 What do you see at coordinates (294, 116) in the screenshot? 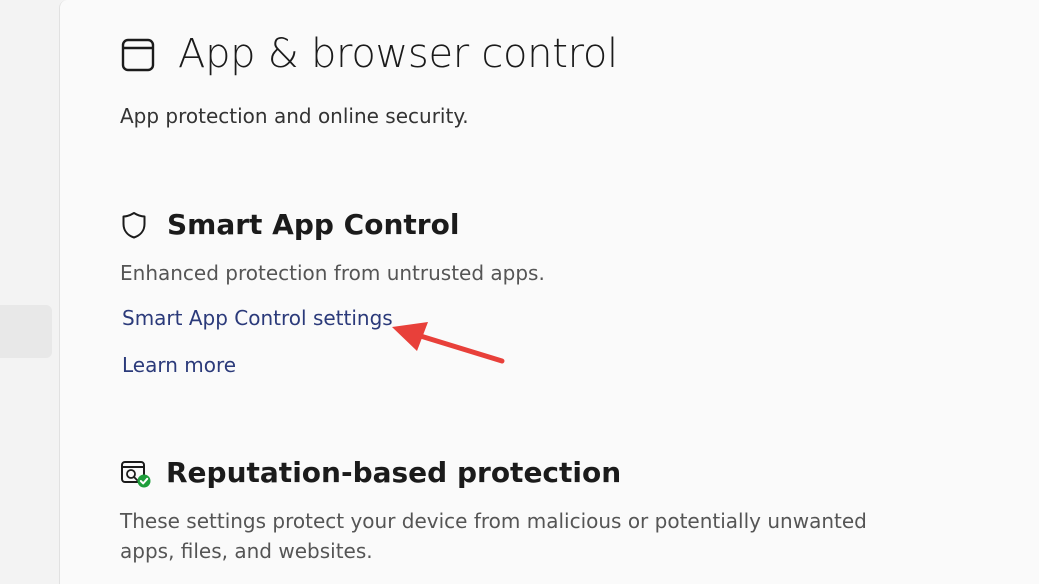
I see `page-subtitle: App protection and online security.` at bounding box center [294, 116].